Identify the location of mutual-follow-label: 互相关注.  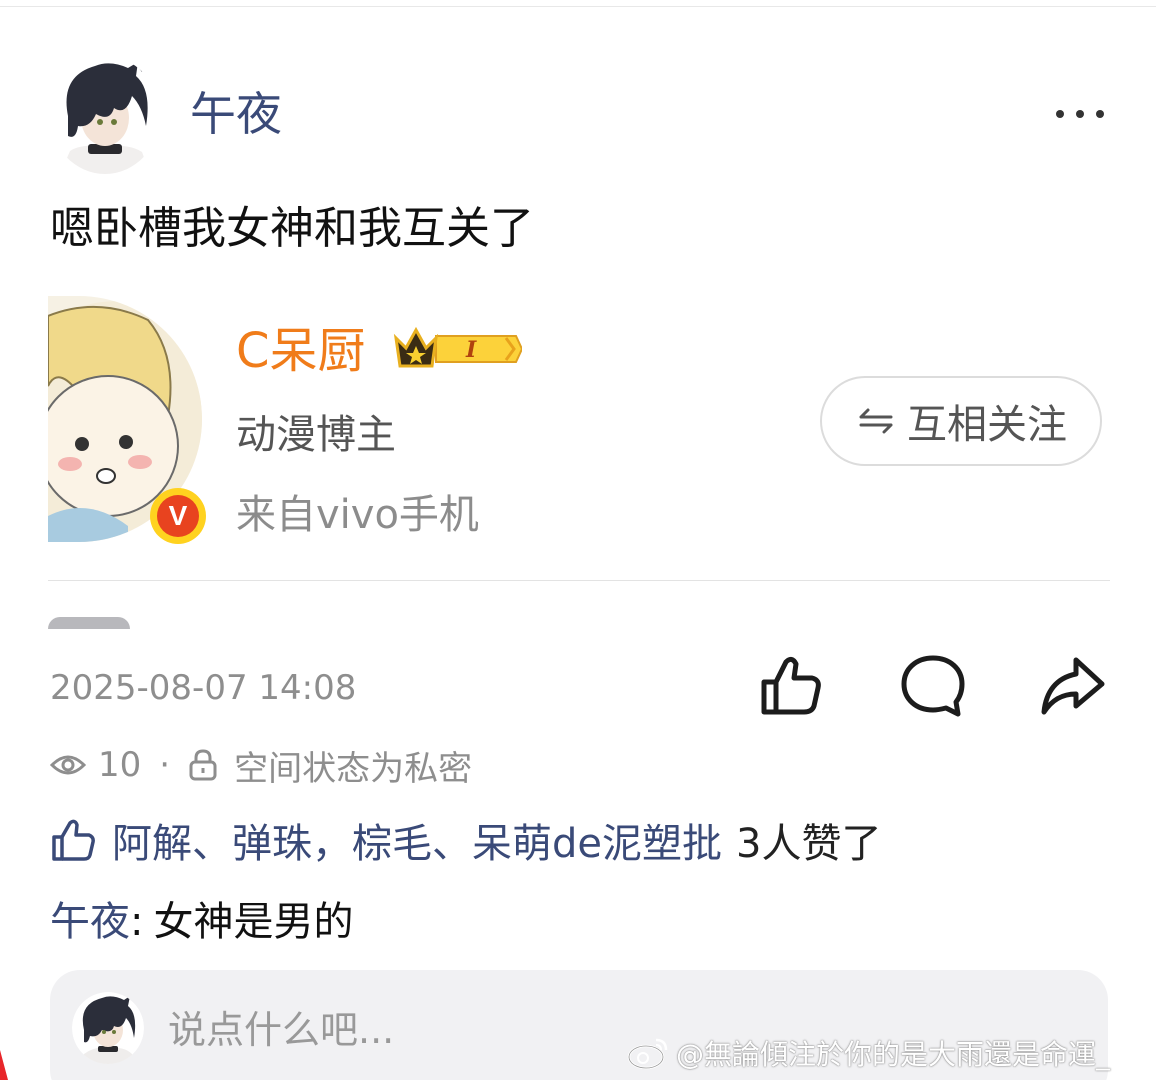
(987, 425).